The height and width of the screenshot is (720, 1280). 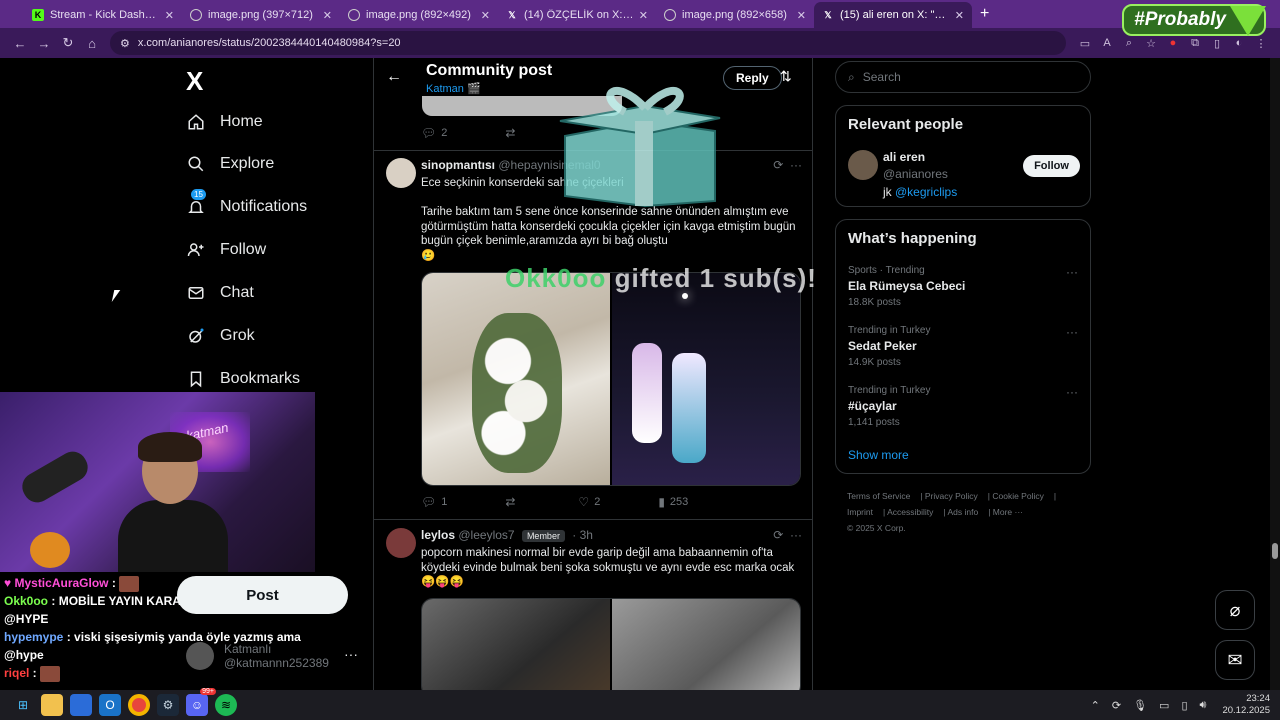 What do you see at coordinates (230, 164) in the screenshot?
I see `nav-item-explore: Explore` at bounding box center [230, 164].